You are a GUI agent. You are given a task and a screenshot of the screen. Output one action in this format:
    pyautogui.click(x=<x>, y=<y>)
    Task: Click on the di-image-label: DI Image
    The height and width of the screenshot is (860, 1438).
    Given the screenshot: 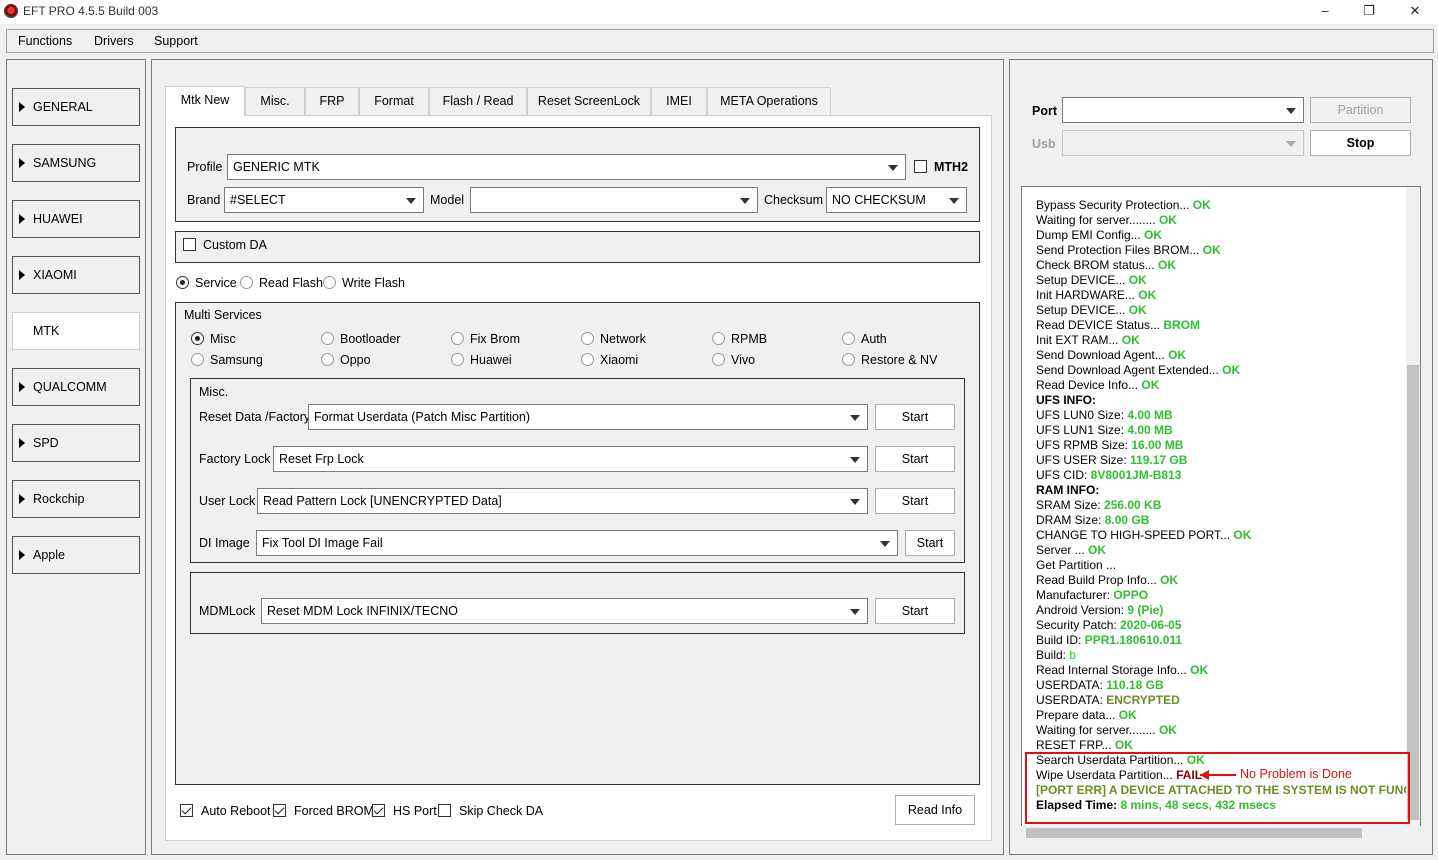 What is the action you would take?
    pyautogui.click(x=224, y=543)
    